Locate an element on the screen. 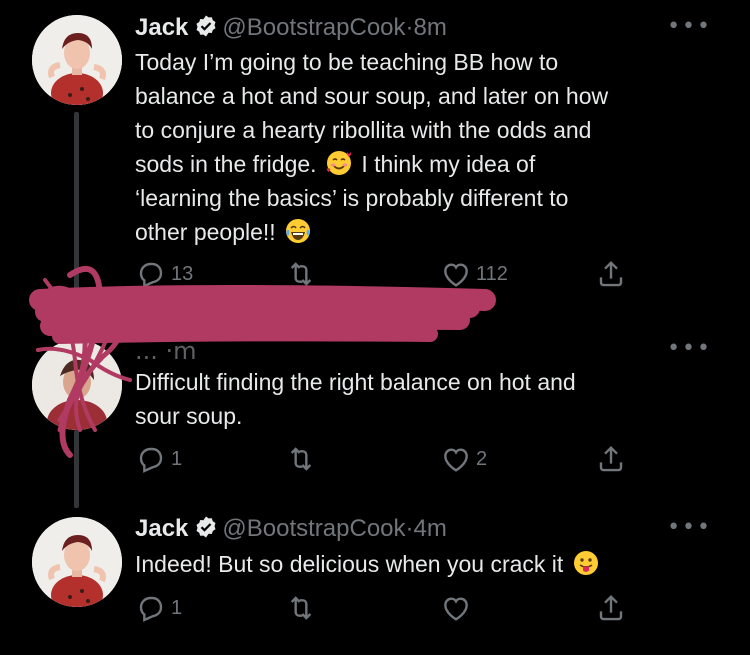 The image size is (750, 655). smiling-face-with-hearts-emoji is located at coordinates (339, 163).